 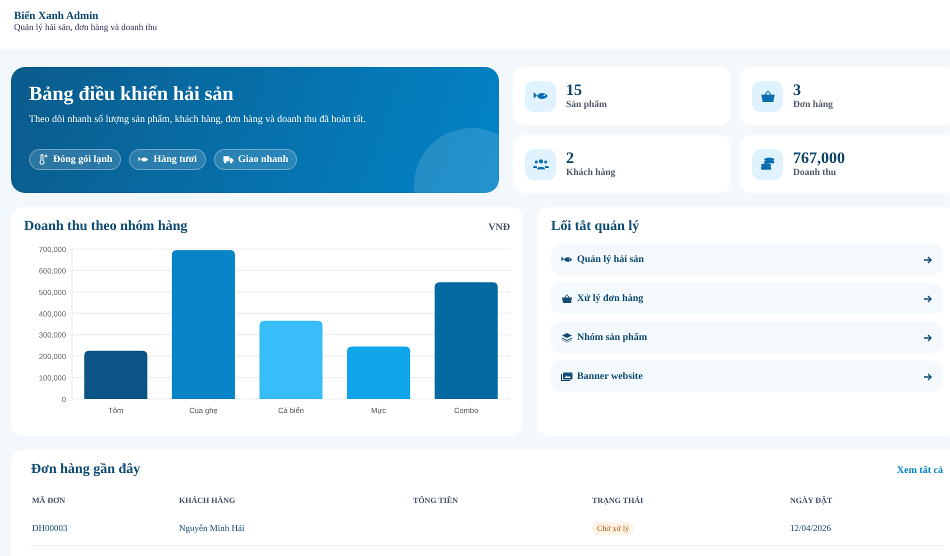 I want to click on table-cell: Nguyễn Minh Hải, so click(x=211, y=528).